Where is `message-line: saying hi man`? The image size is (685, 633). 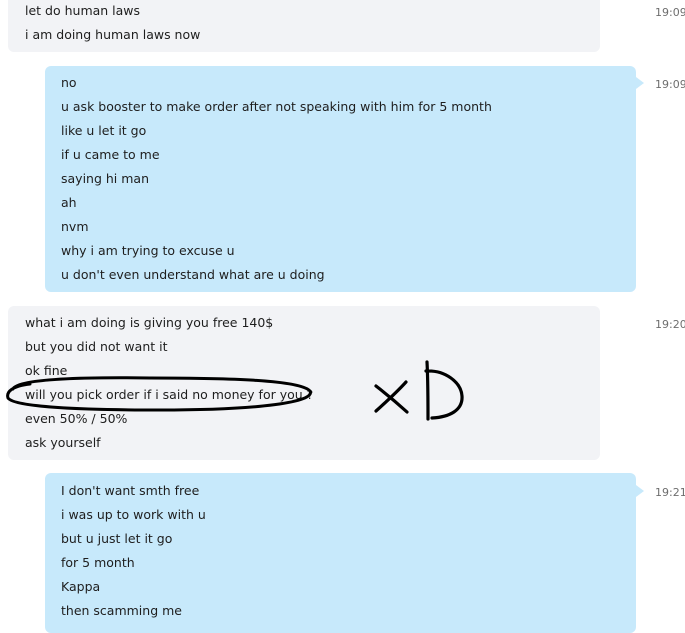
message-line: saying hi man is located at coordinates (105, 178).